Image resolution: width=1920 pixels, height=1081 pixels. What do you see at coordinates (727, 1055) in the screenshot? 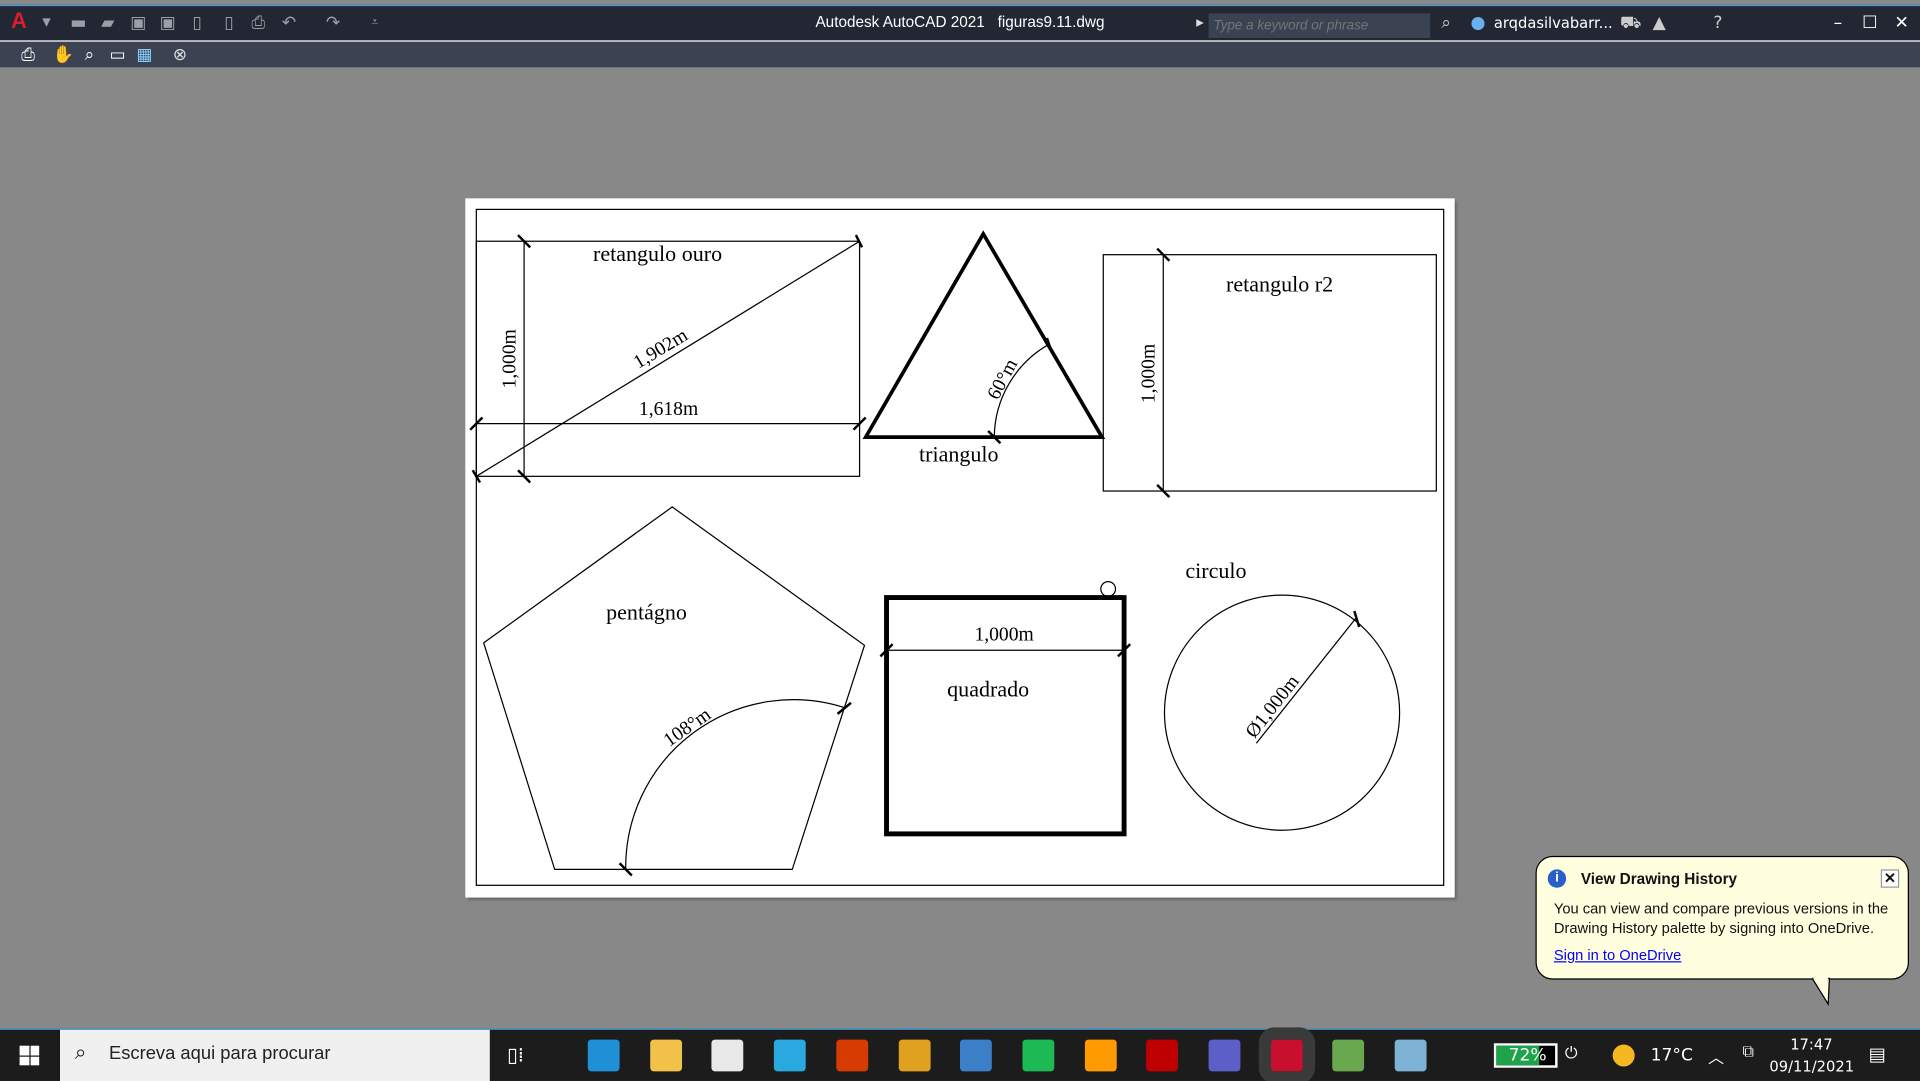
I see `taskbar-app-store-icon` at bounding box center [727, 1055].